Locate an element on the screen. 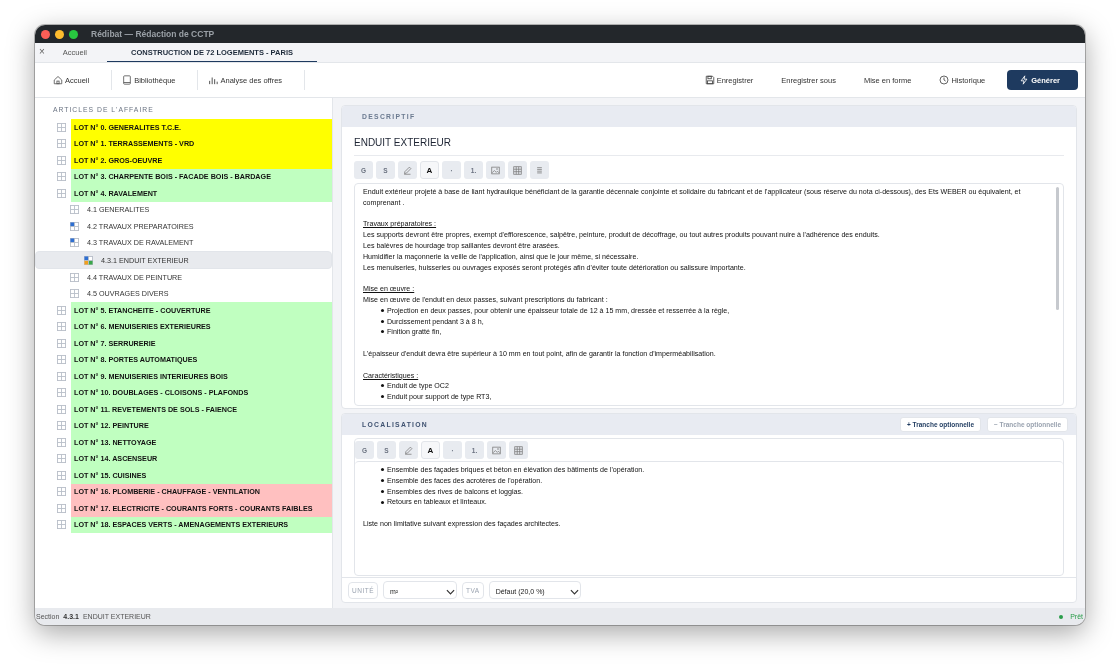 This screenshot has height=672, width=1120. article-title: ENDUIT EXTERIEUR is located at coordinates (709, 146).